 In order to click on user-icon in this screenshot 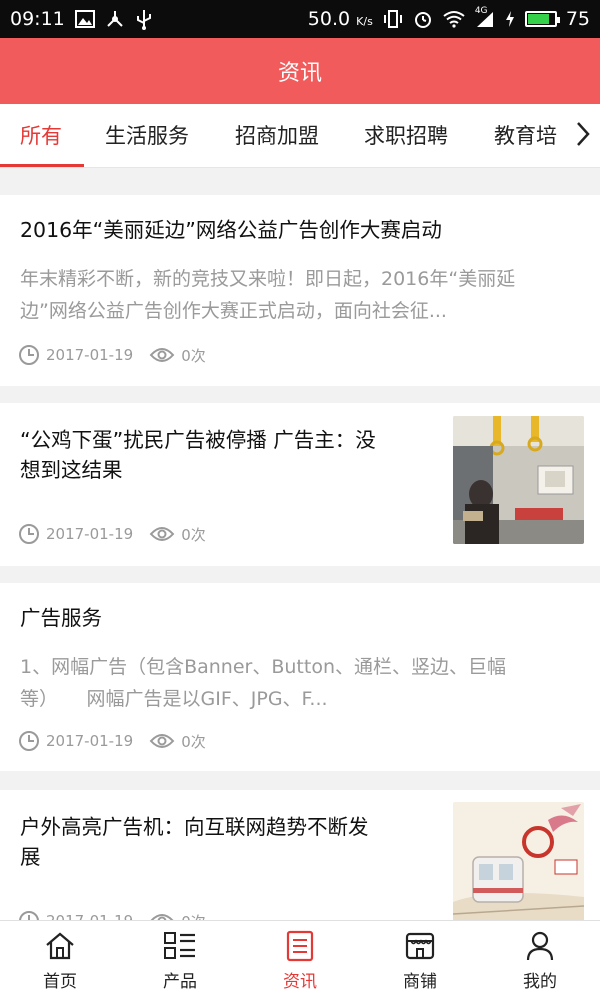, I will do `click(540, 946)`.